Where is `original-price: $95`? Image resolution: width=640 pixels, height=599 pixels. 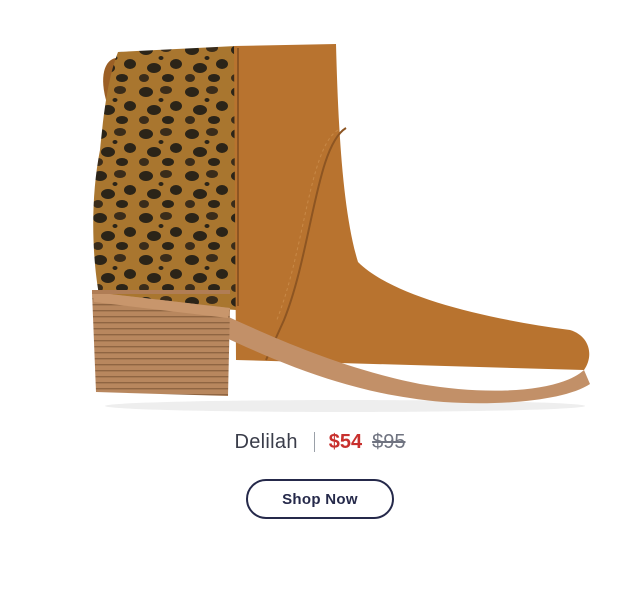
original-price: $95 is located at coordinates (389, 442).